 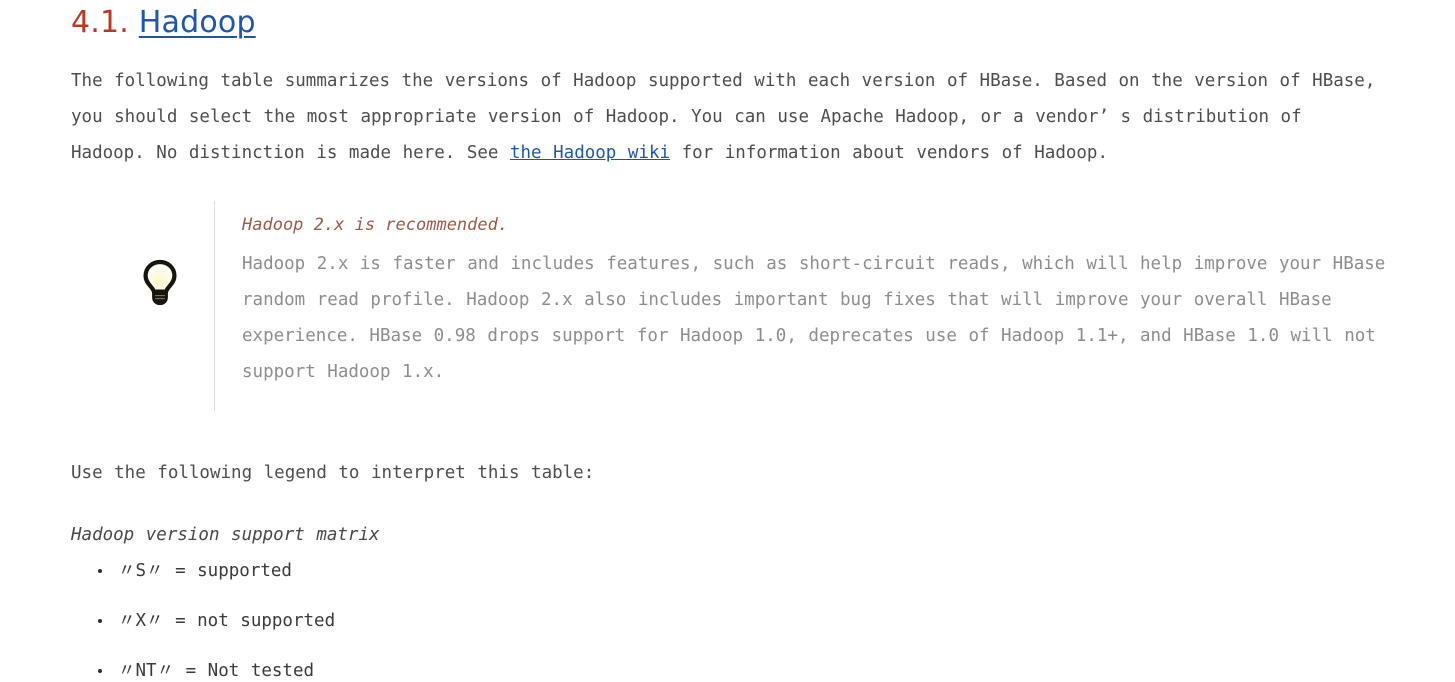 I want to click on legend-item-text: 〃X〃 = not supported, so click(x=227, y=621).